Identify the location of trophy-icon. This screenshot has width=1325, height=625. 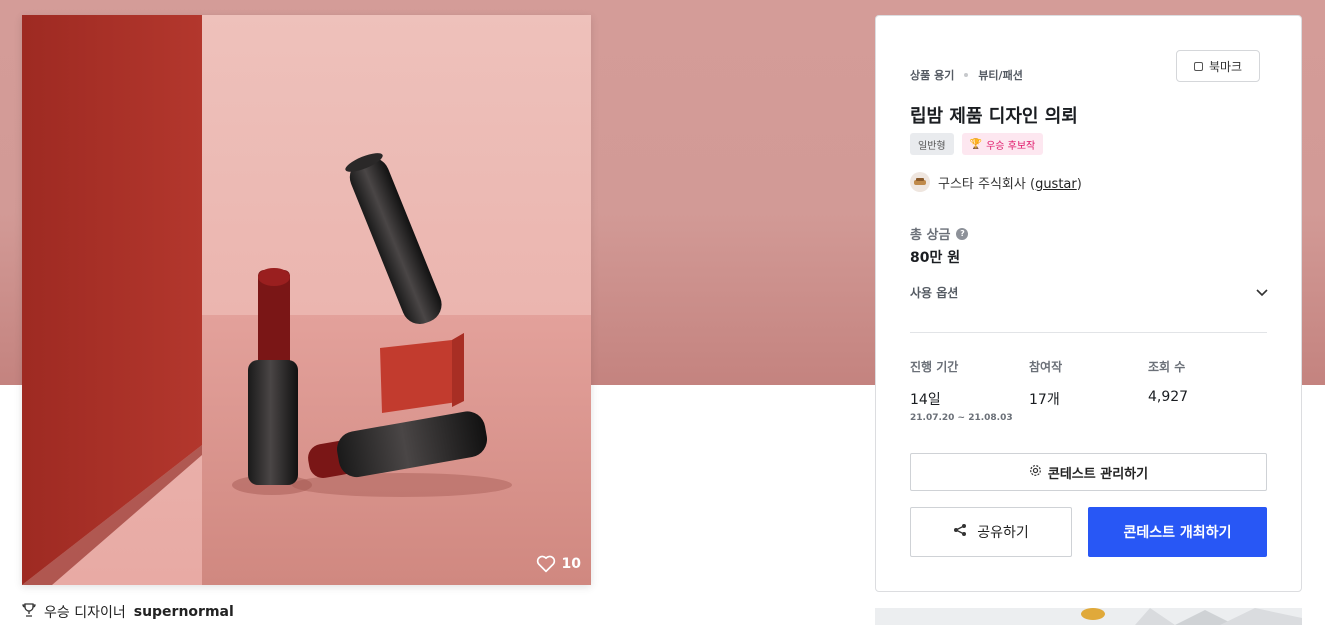
(29, 612).